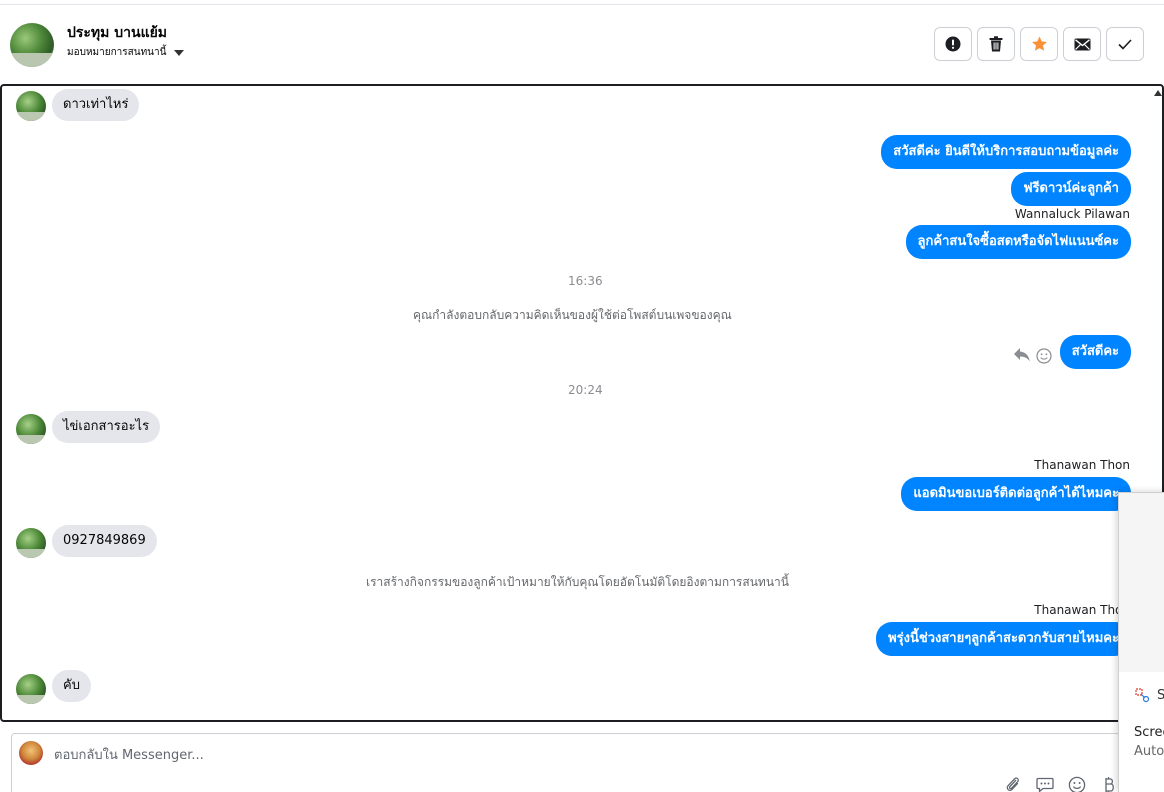  I want to click on incoming-message: คับ, so click(71, 686).